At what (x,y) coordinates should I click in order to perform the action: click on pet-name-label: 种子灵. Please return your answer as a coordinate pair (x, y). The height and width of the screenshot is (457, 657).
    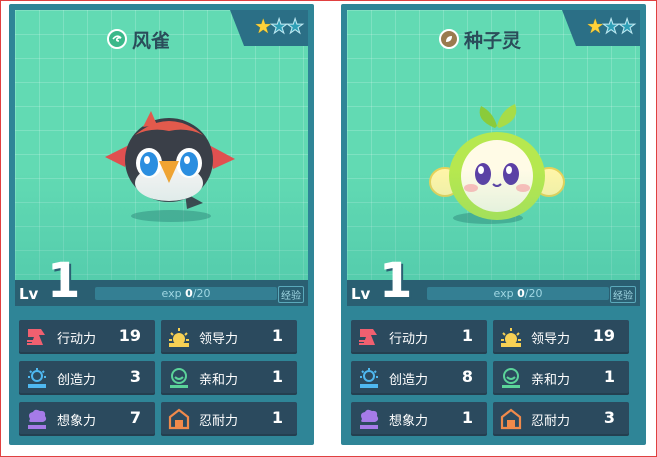
    Looking at the image, I should click on (493, 40).